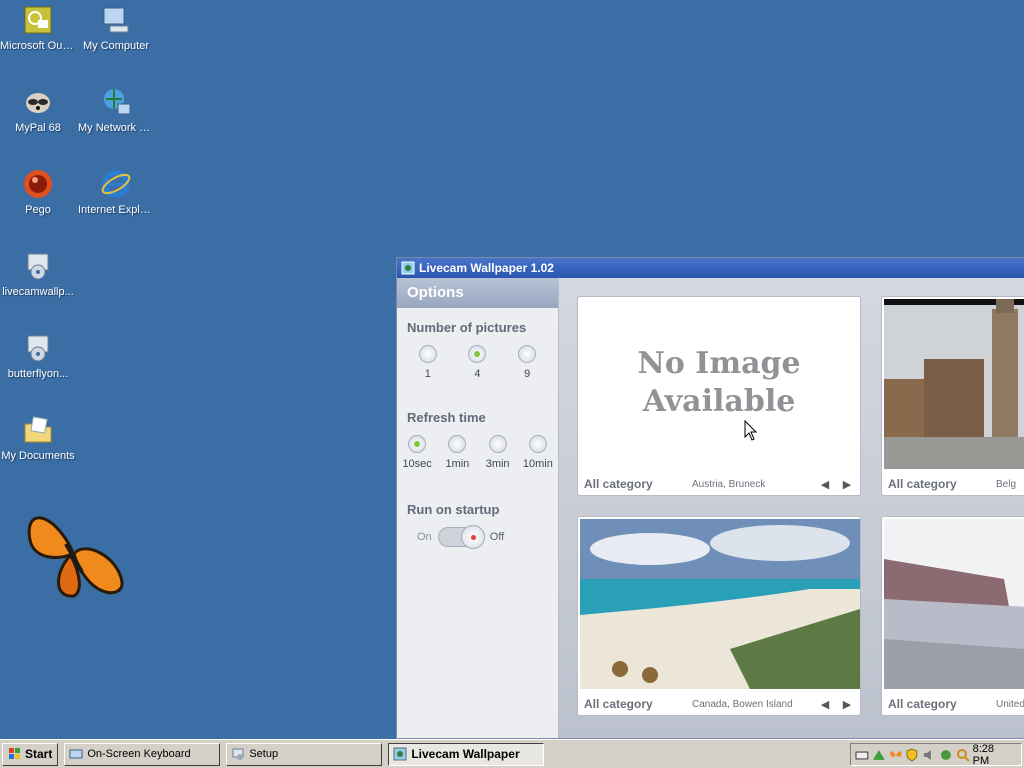  I want to click on start-label: Start, so click(39, 754).